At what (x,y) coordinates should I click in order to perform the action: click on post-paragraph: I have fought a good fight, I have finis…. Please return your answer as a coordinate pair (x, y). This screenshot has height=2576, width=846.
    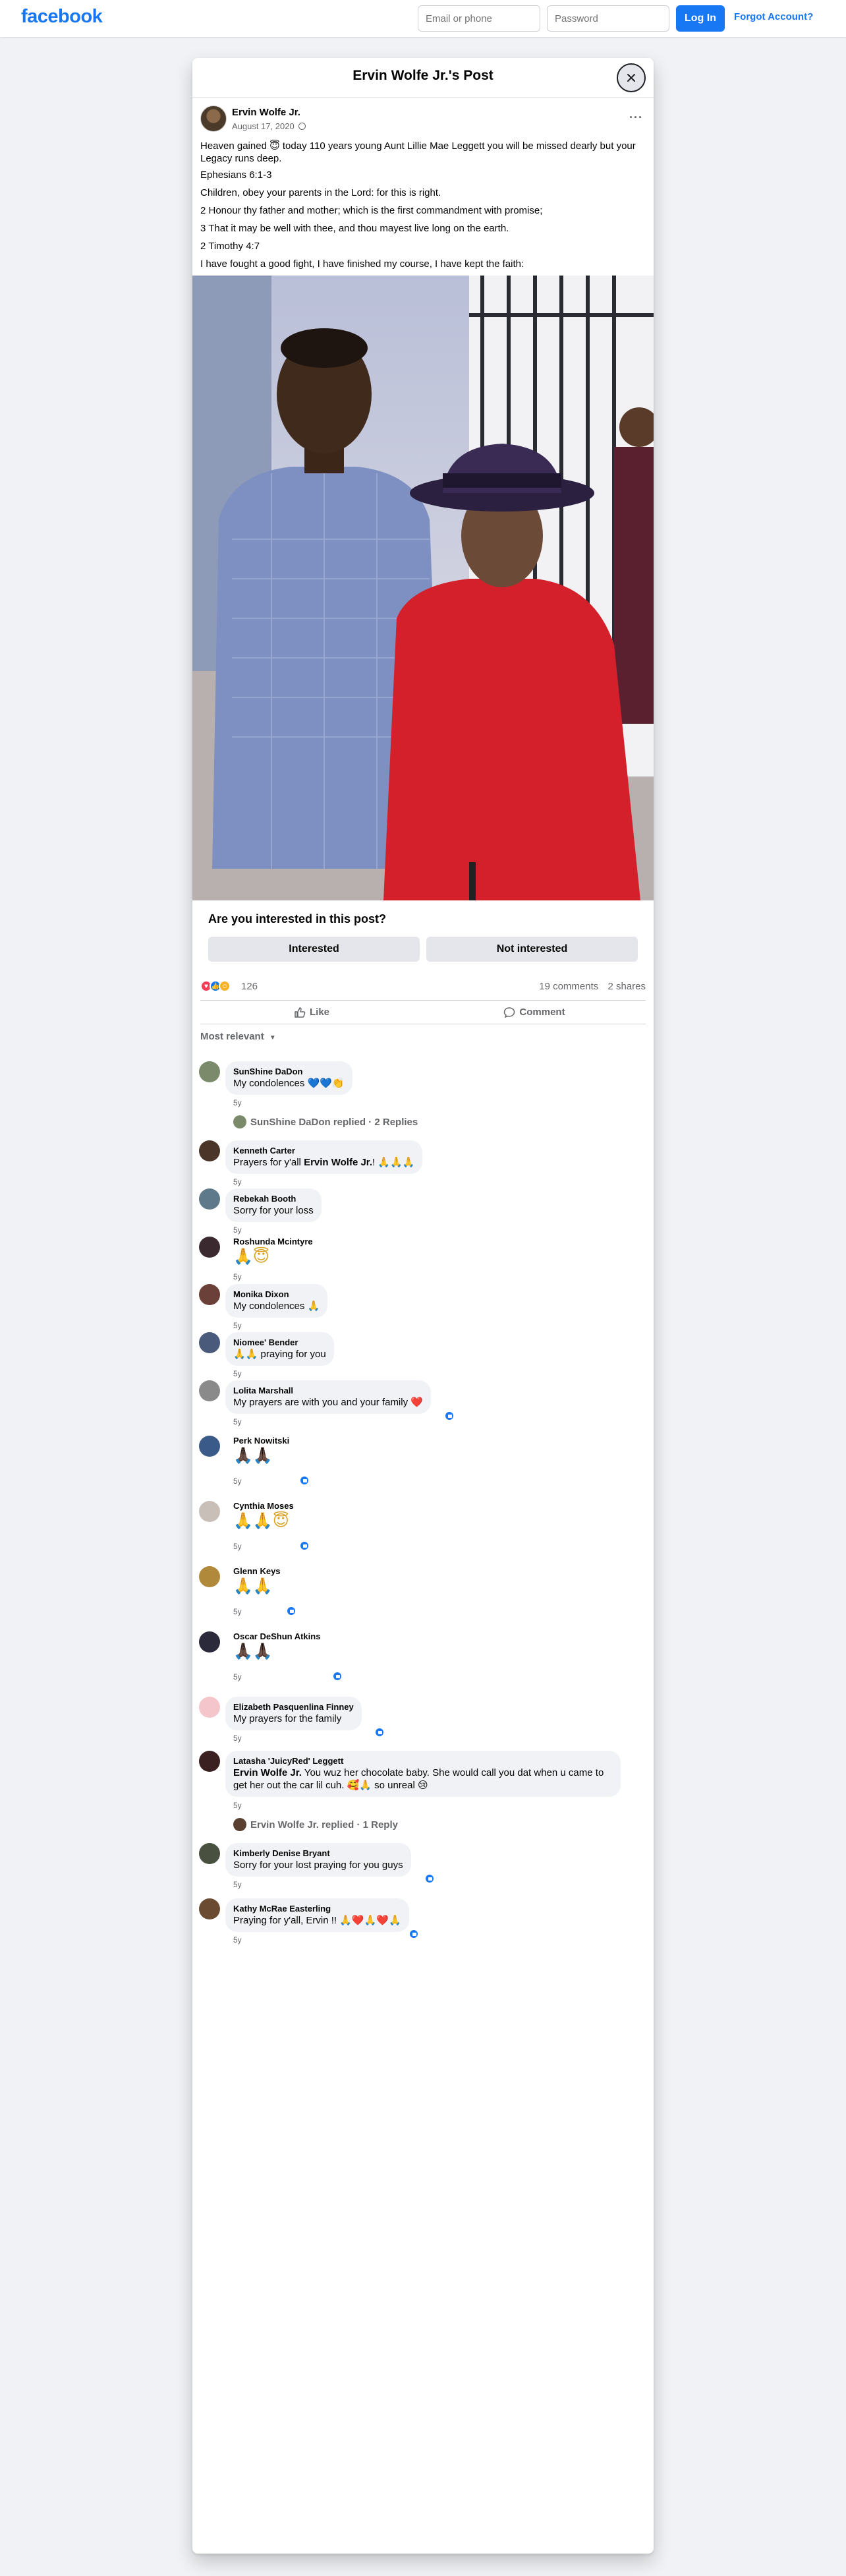
    Looking at the image, I should click on (362, 264).